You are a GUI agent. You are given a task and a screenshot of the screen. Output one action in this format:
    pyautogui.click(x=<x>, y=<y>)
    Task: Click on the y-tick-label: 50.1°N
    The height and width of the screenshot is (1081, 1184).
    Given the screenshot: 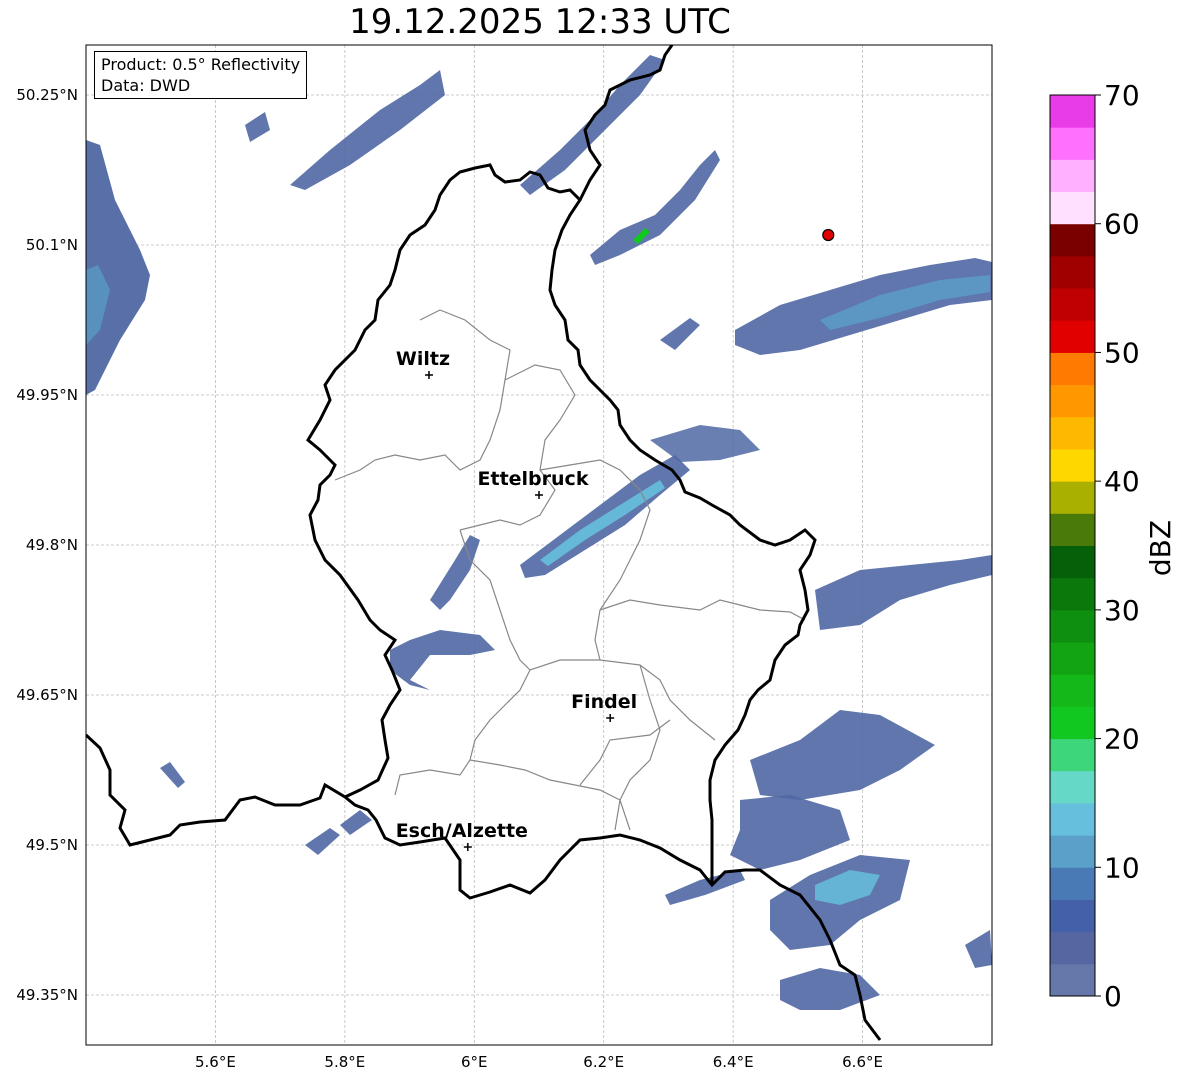 What is the action you would take?
    pyautogui.click(x=52, y=245)
    